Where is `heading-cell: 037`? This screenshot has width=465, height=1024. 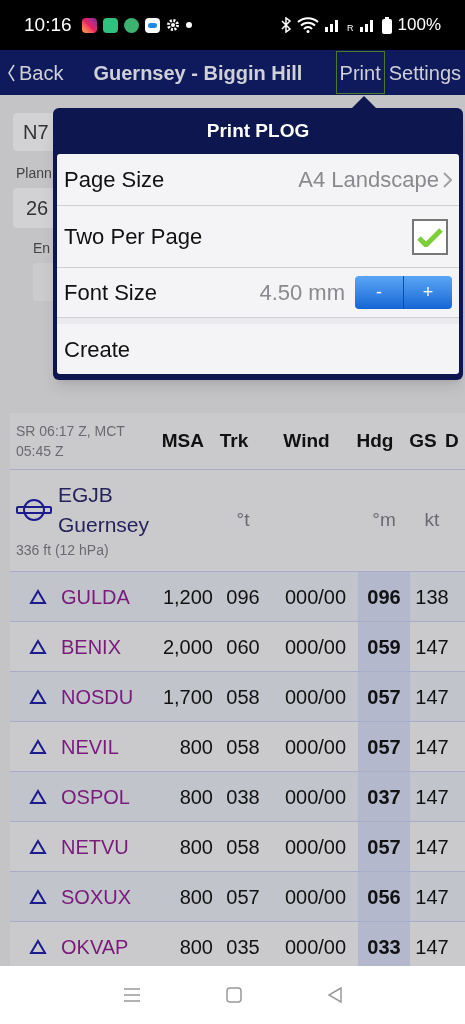
heading-cell: 037 is located at coordinates (384, 796).